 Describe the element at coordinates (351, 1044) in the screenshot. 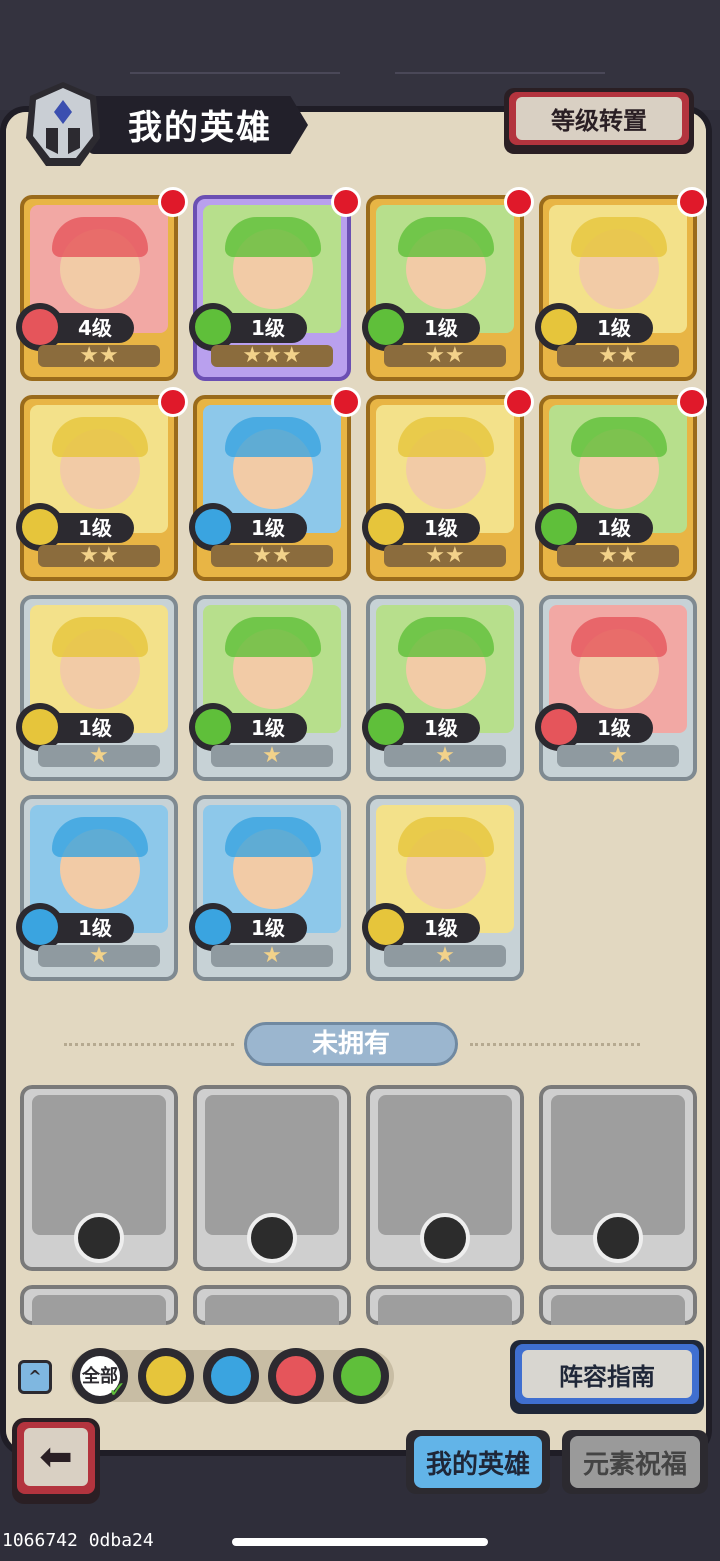

I see `not-owned-header: 未拥有` at that location.